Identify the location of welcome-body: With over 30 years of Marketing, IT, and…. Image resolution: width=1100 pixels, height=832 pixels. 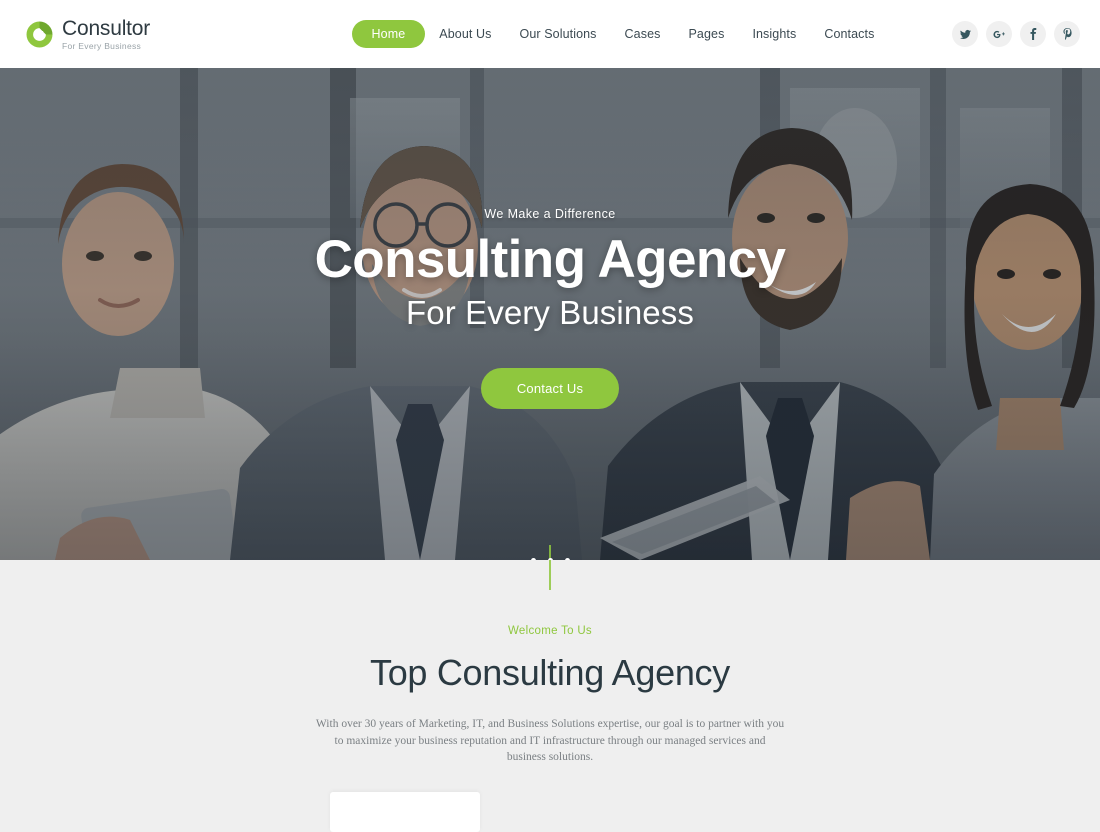
(550, 741).